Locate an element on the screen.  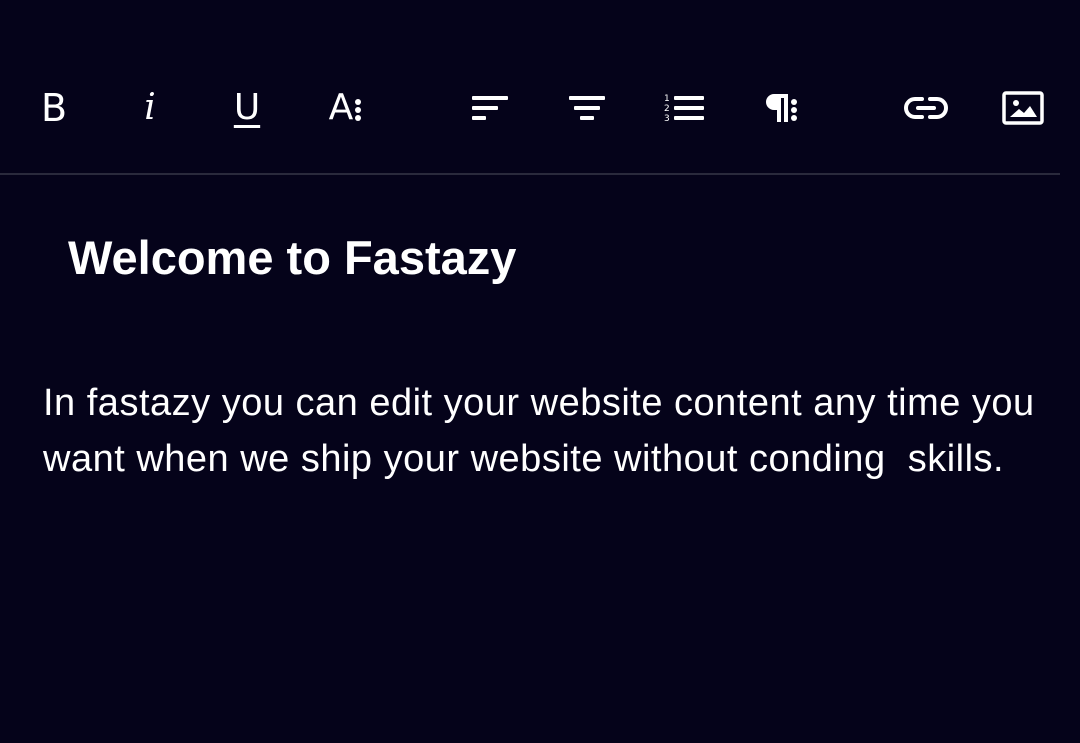
underline-icon: U is located at coordinates (247, 107).